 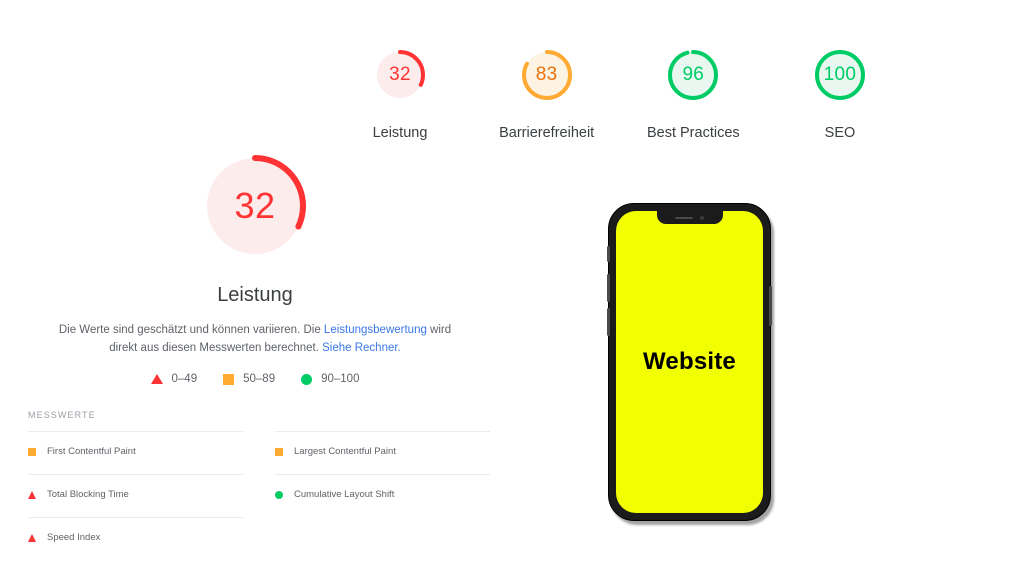 What do you see at coordinates (88, 494) in the screenshot?
I see `metric-label: Total Blocking Time` at bounding box center [88, 494].